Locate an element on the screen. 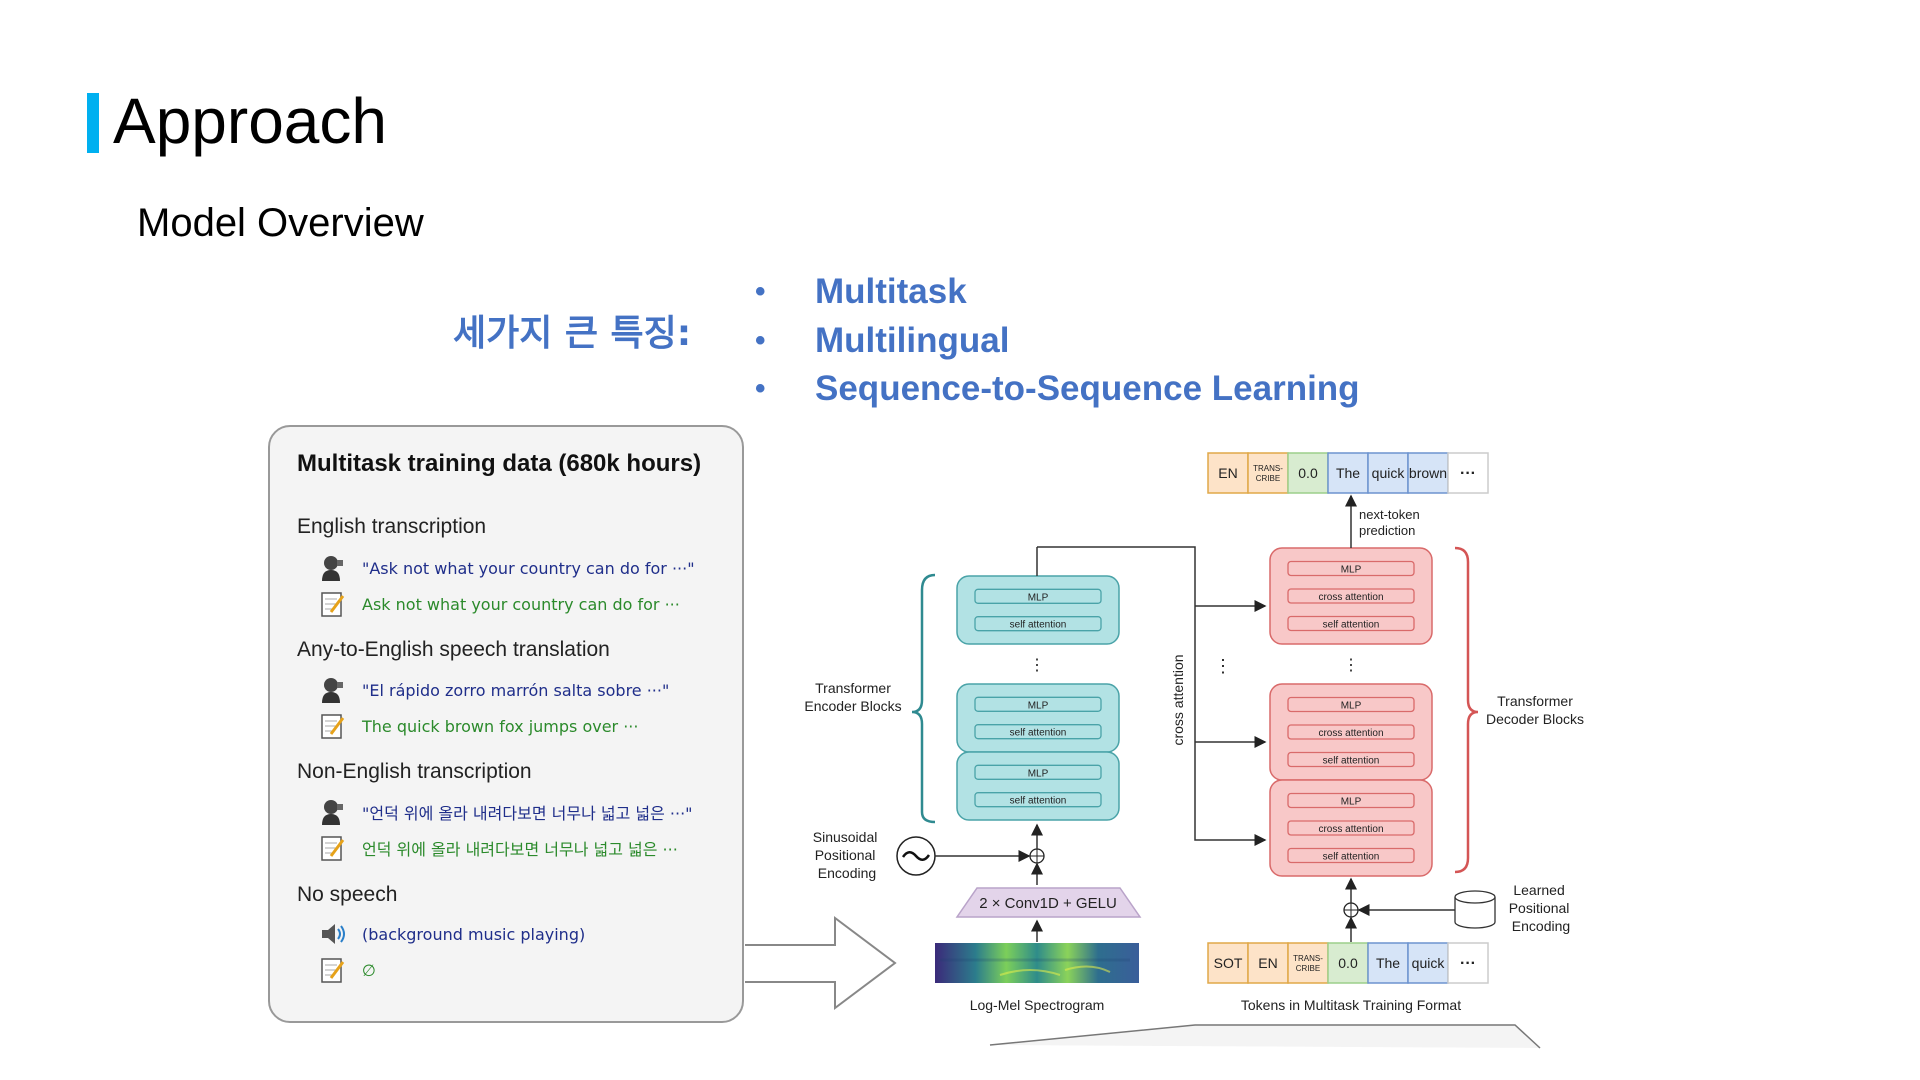 This screenshot has width=1920, height=1080. cross-attention-vertical-label: cross attention is located at coordinates (1178, 699).